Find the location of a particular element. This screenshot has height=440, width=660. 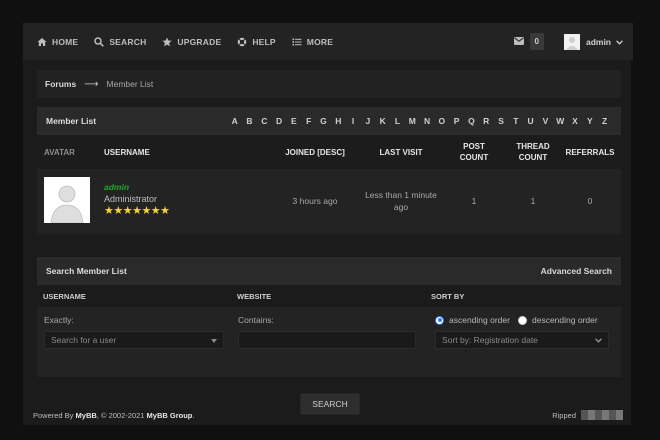

nav-help: HELP is located at coordinates (256, 42).